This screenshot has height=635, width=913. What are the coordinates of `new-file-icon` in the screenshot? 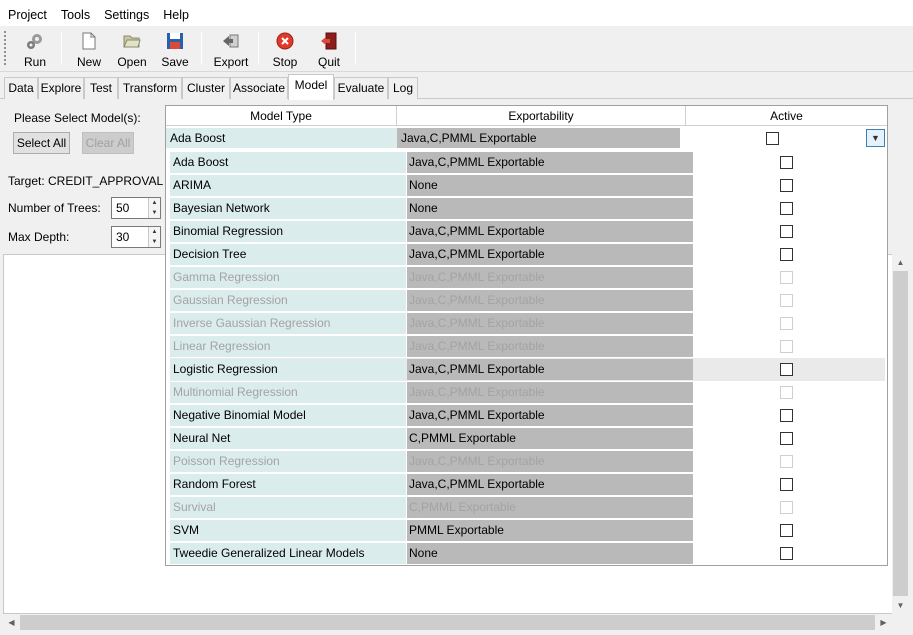 It's located at (89, 41).